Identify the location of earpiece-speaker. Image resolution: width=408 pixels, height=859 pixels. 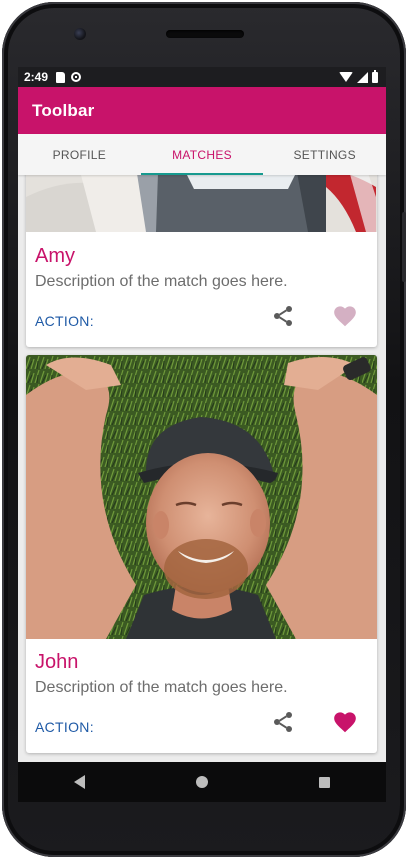
(205, 34).